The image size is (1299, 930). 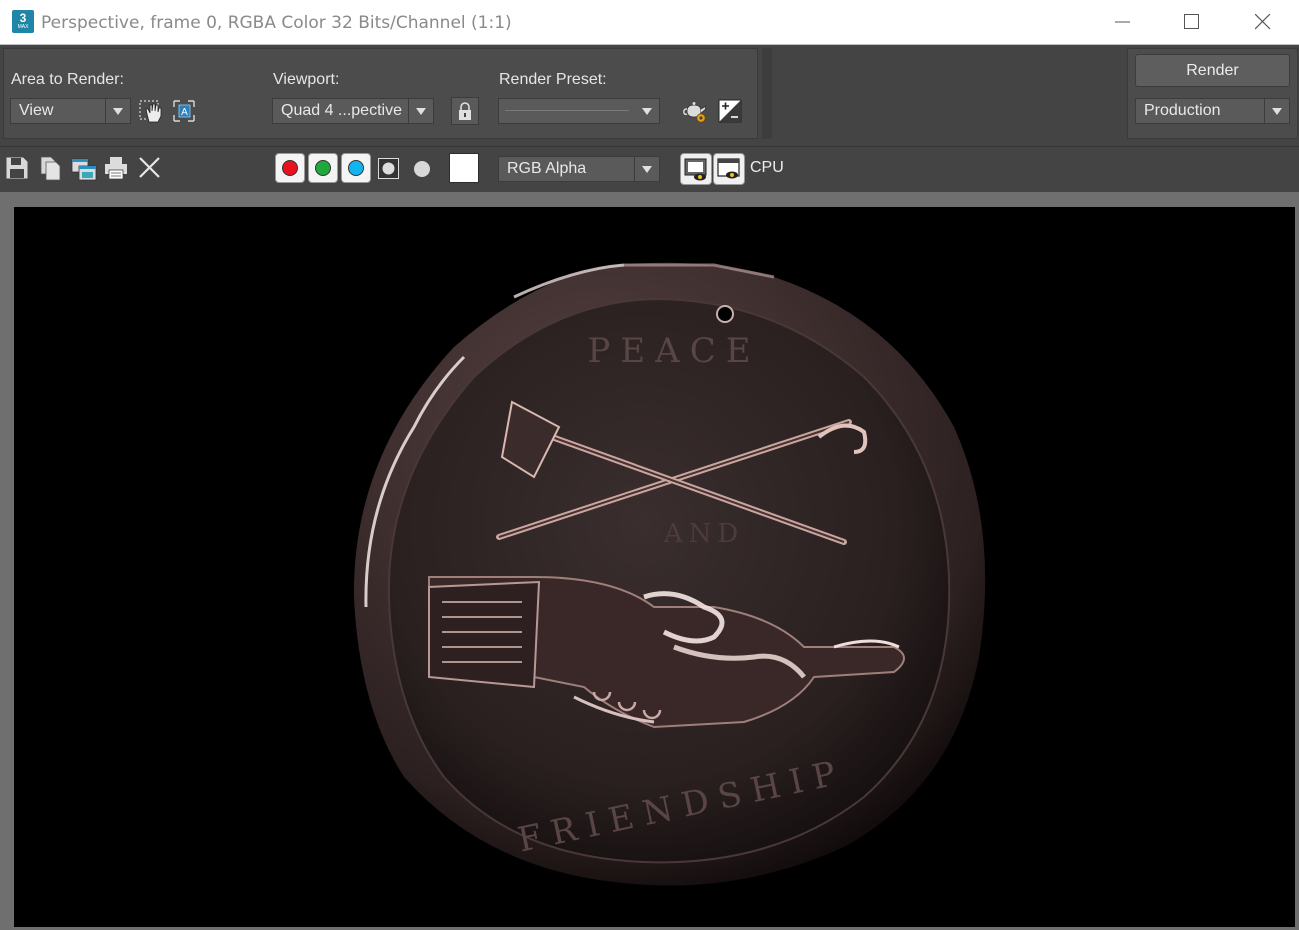 I want to click on viewport-dropdown: Quad 4 ...pective, so click(x=353, y=111).